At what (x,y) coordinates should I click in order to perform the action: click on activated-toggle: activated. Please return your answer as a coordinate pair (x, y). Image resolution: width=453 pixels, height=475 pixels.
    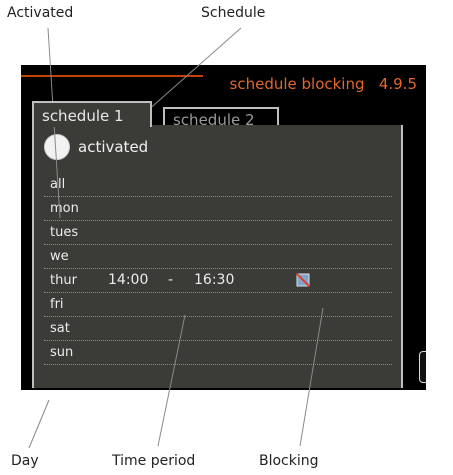
    Looking at the image, I should click on (96, 147).